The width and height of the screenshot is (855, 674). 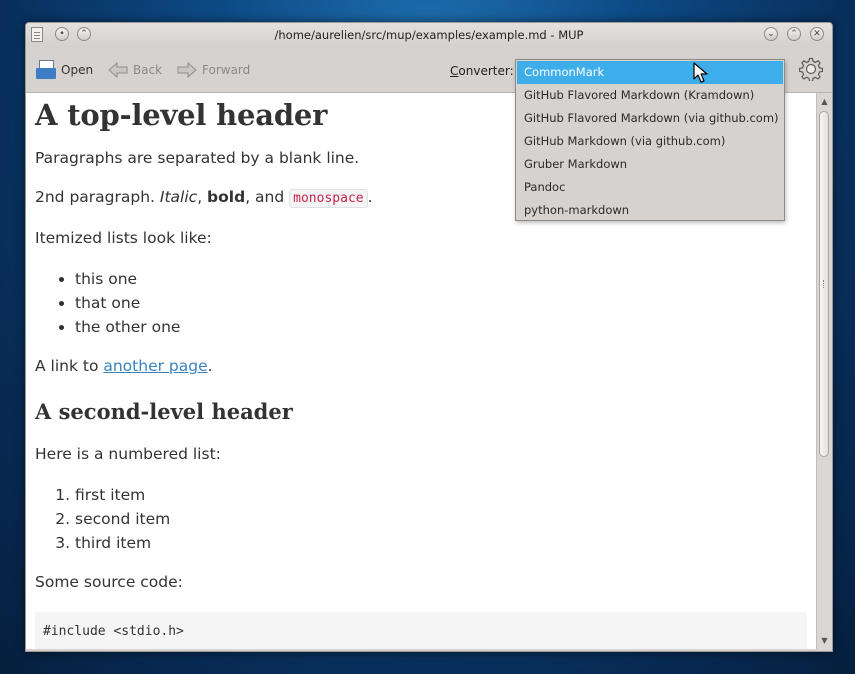 I want to click on converter-option-gruber: Gruber Markdown, so click(x=650, y=164).